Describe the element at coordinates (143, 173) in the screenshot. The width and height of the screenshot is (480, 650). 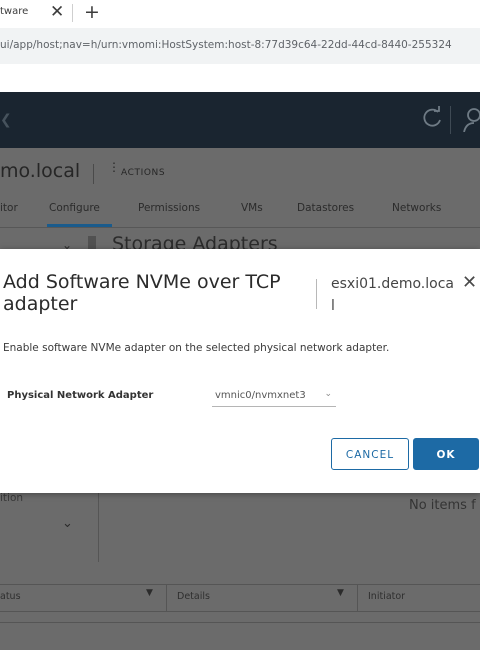
I see `actions-menu-button: ACTIONS` at that location.